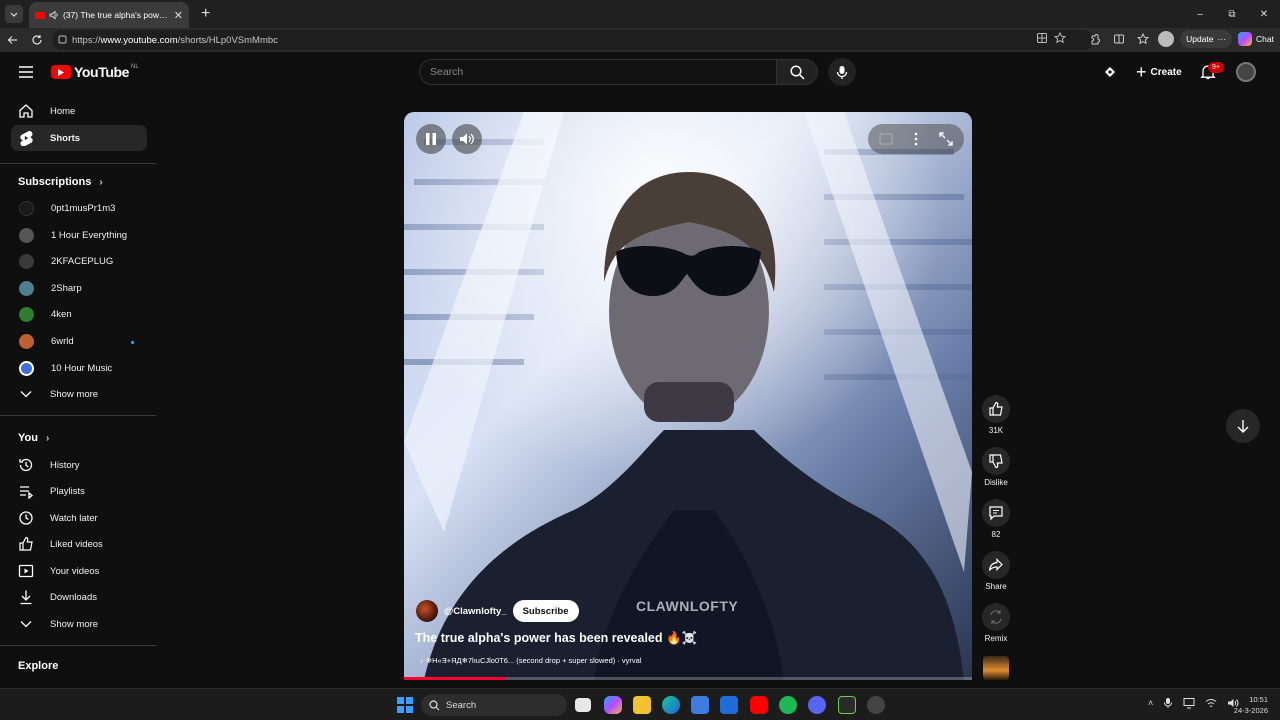  I want to click on discord-icon, so click(817, 705).